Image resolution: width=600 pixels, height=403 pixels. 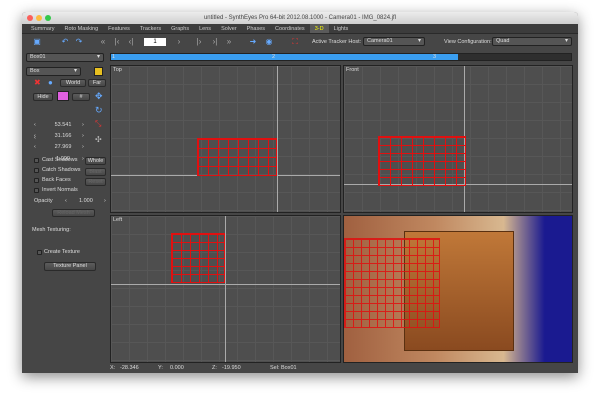 What do you see at coordinates (97, 83) in the screenshot?
I see `far-button: Far` at bounding box center [97, 83].